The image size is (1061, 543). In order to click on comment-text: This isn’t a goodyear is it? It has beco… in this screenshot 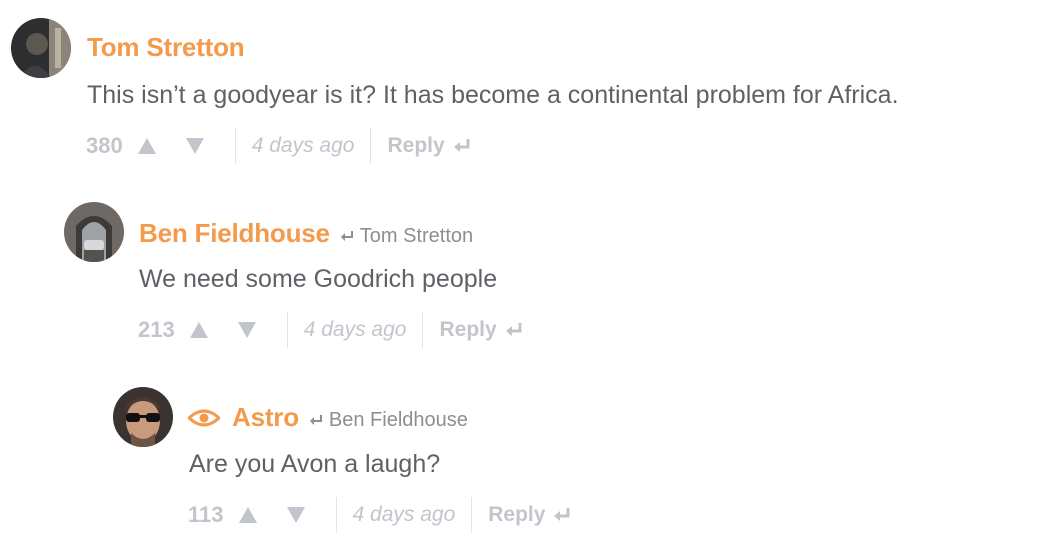, I will do `click(493, 95)`.